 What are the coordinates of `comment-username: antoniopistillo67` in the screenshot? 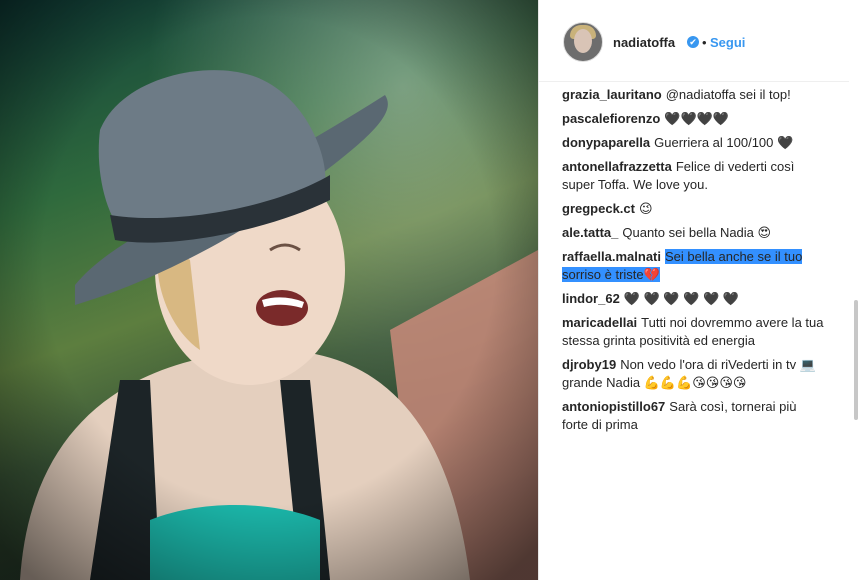 It's located at (613, 406).